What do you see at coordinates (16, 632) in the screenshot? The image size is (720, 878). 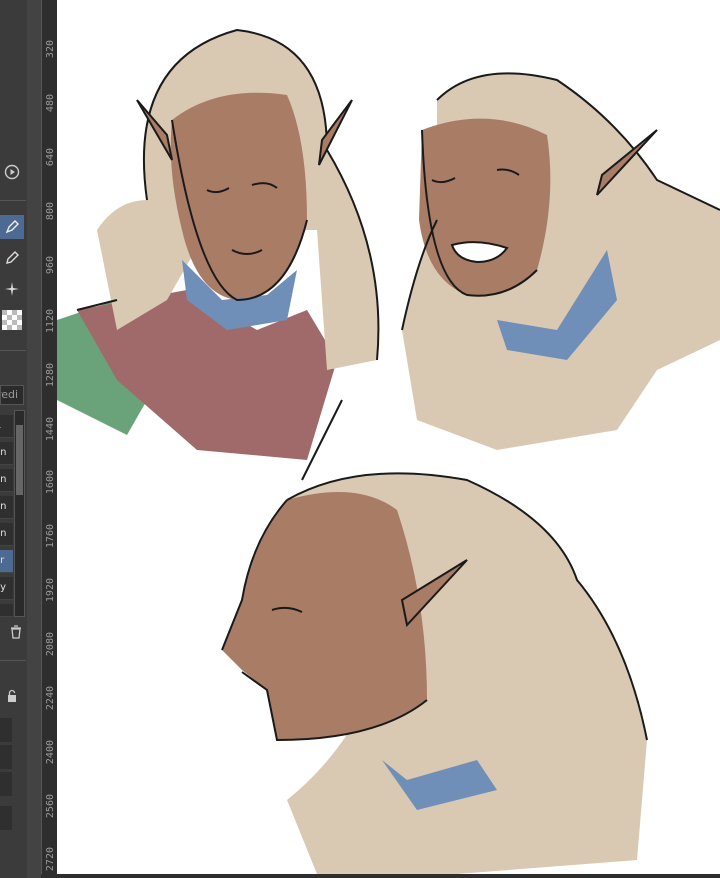 I see `trash-icon` at bounding box center [16, 632].